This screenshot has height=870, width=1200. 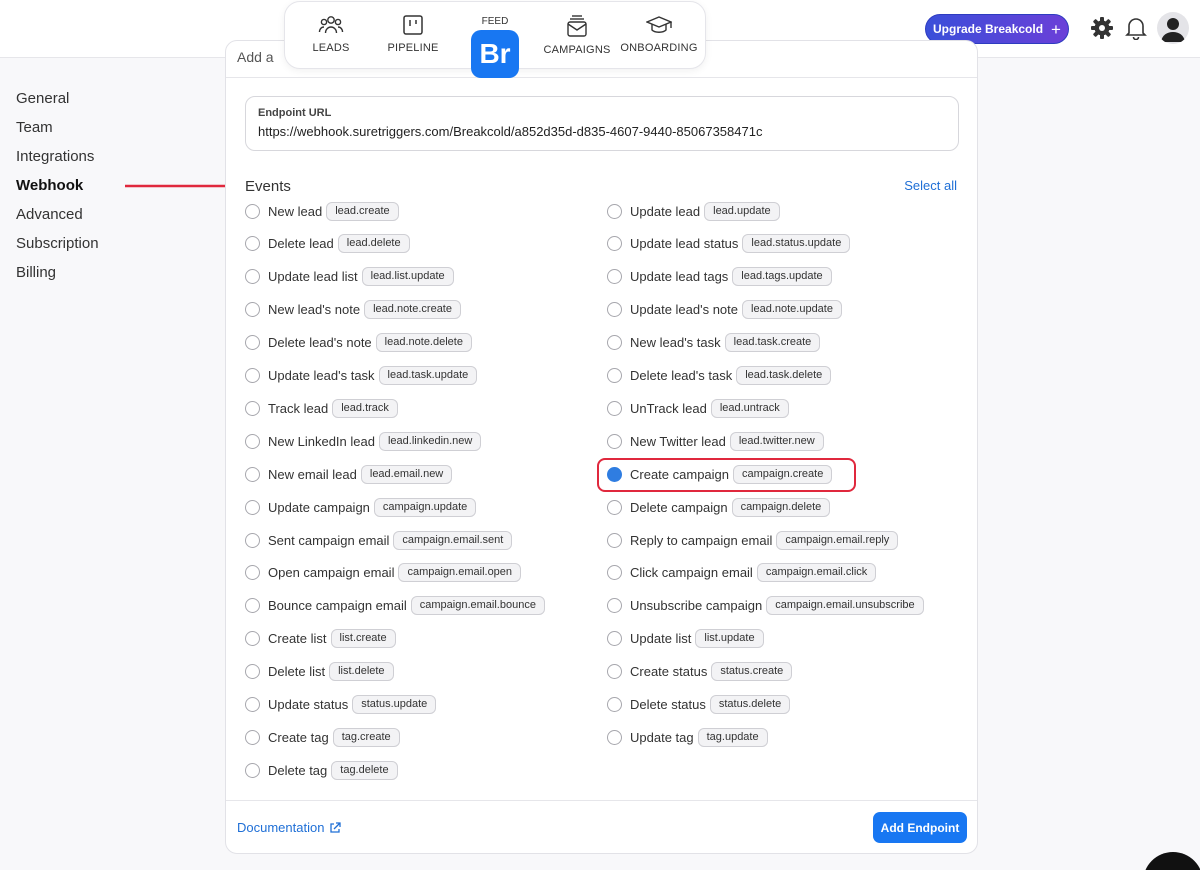 I want to click on event-lead-track: Track lead lead.track, so click(x=321, y=408).